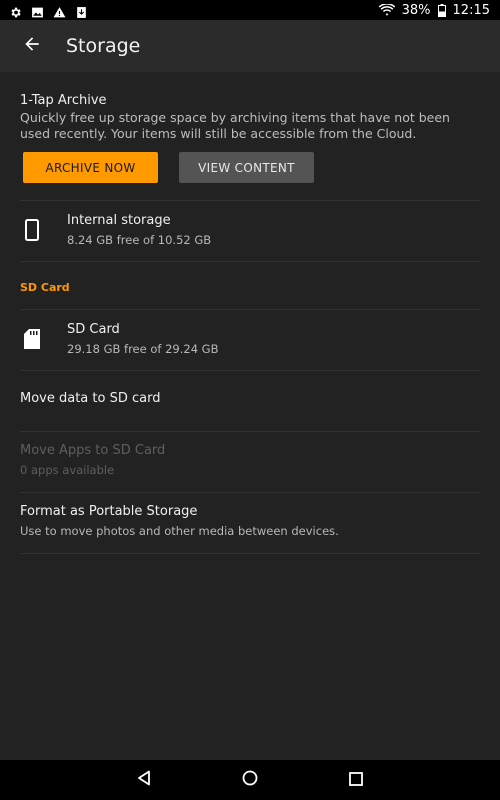 This screenshot has height=800, width=500. What do you see at coordinates (250, 46) in the screenshot?
I see `app-toolbar: Storage` at bounding box center [250, 46].